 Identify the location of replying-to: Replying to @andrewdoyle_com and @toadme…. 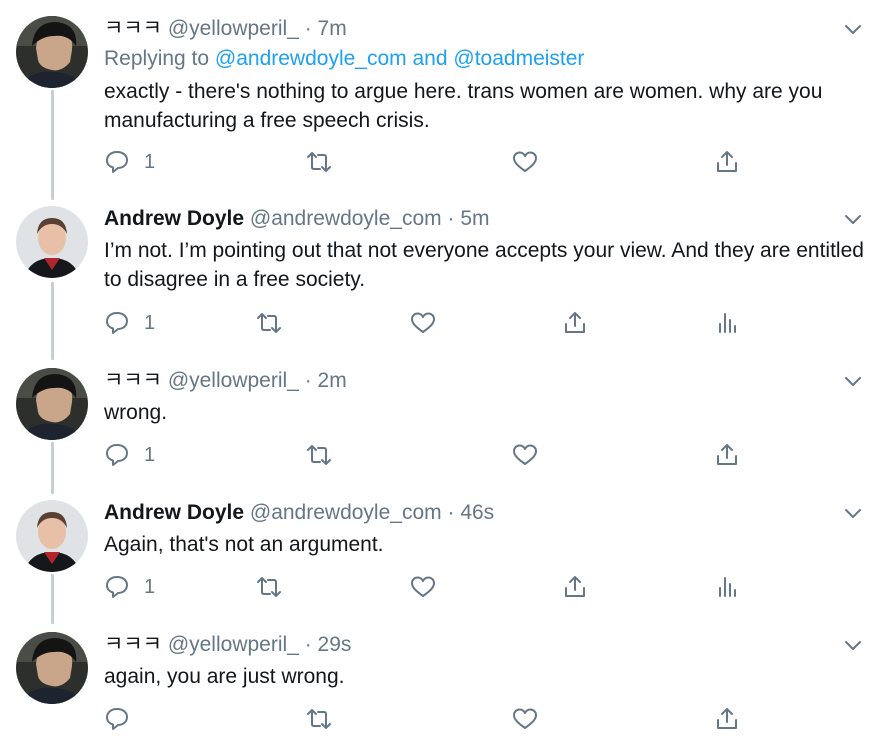
(344, 59).